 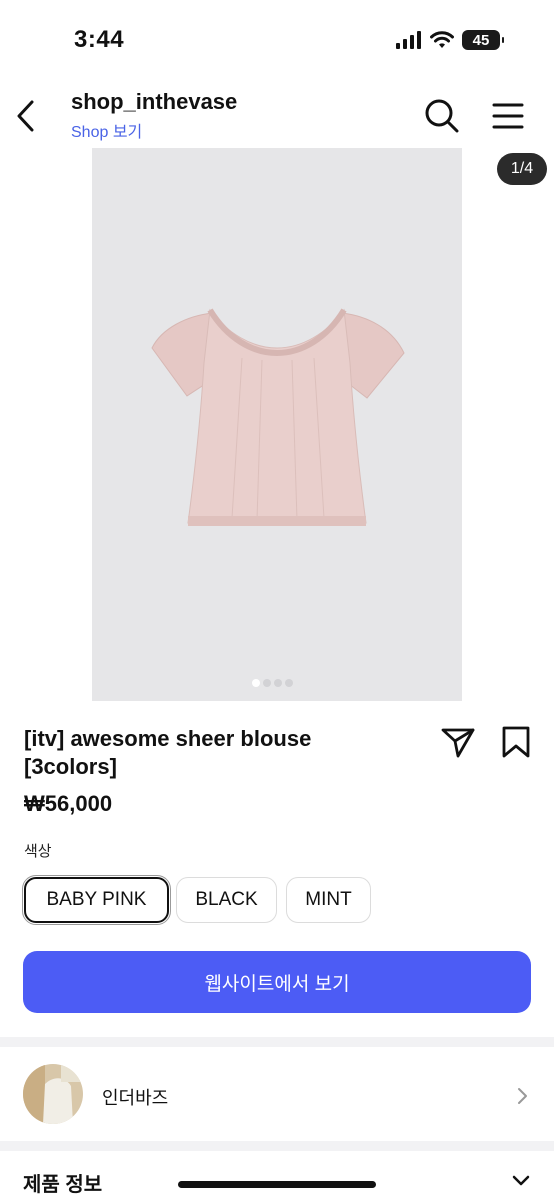 What do you see at coordinates (408, 40) in the screenshot?
I see `cellular-signal-icon` at bounding box center [408, 40].